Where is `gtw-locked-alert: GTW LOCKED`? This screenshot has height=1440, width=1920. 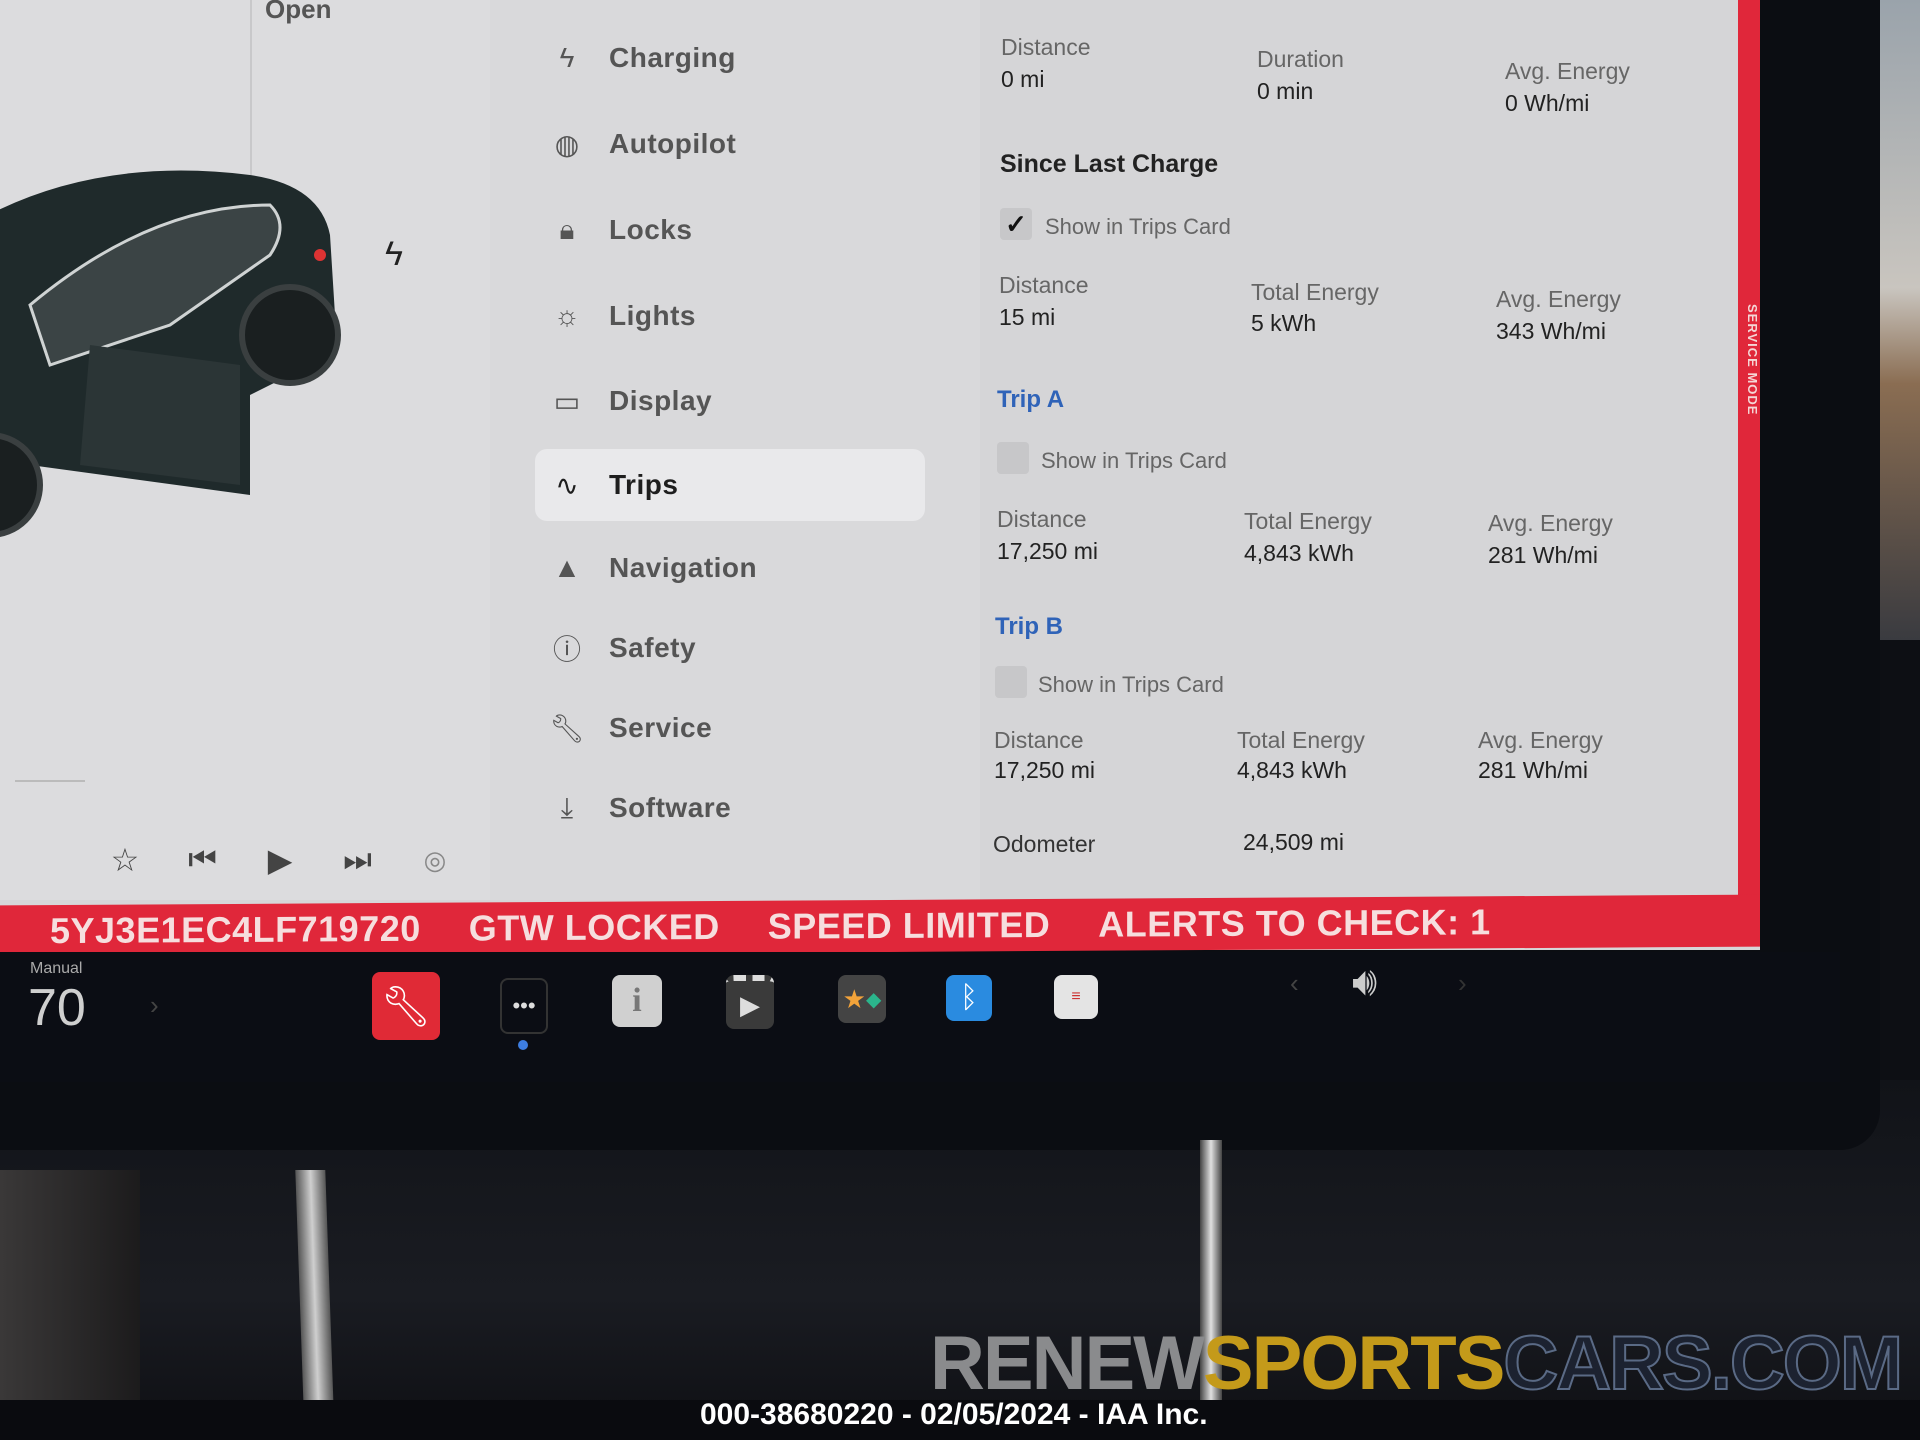 gtw-locked-alert: GTW LOCKED is located at coordinates (594, 927).